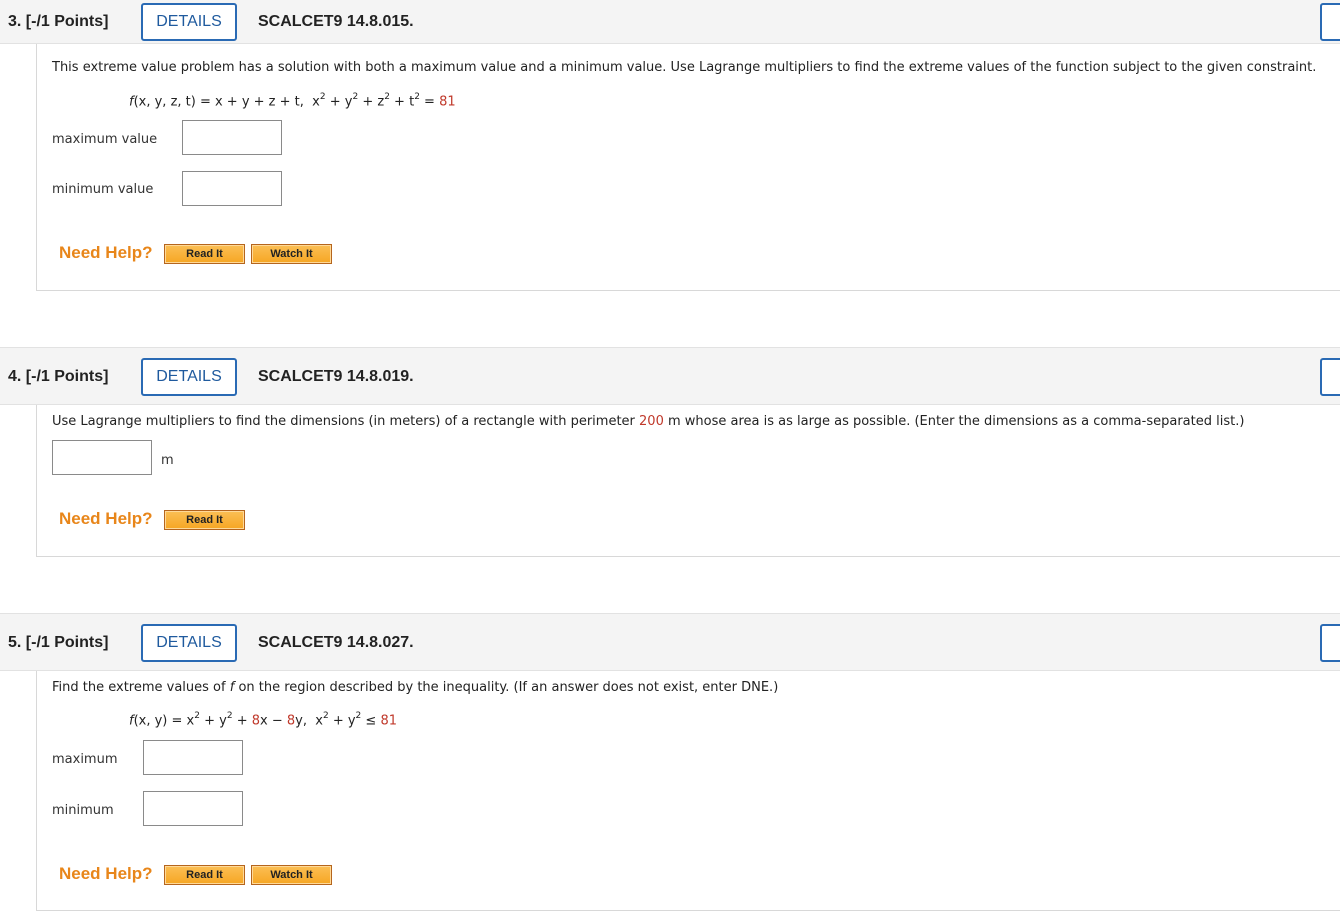 The image size is (1340, 911). Describe the element at coordinates (58, 21) in the screenshot. I see `question-3-points: 3. [-/1 Points]` at that location.